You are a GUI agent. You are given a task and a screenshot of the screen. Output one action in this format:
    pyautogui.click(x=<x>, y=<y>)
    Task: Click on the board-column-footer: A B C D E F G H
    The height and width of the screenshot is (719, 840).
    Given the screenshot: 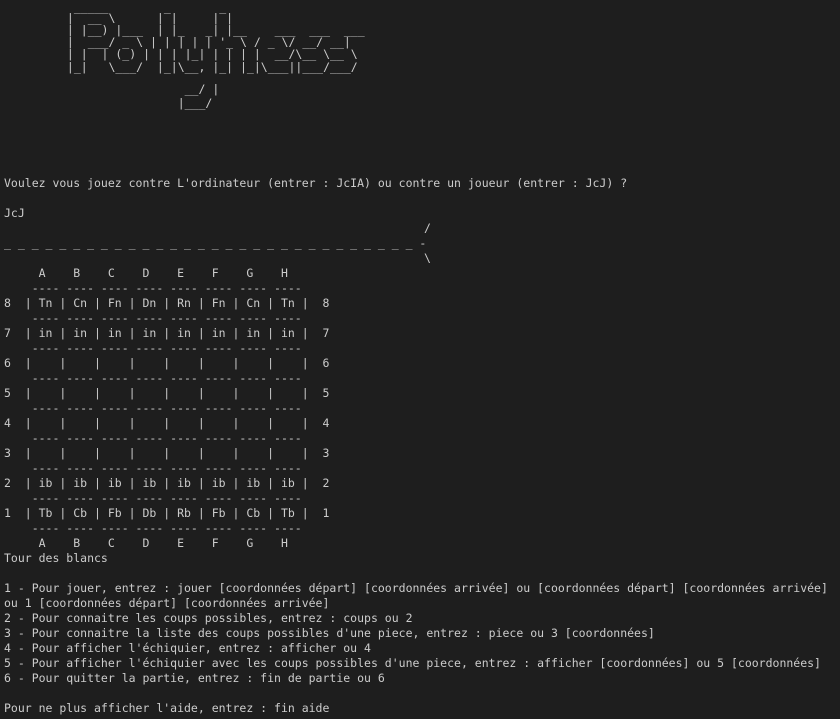 What is the action you would take?
    pyautogui.click(x=146, y=543)
    